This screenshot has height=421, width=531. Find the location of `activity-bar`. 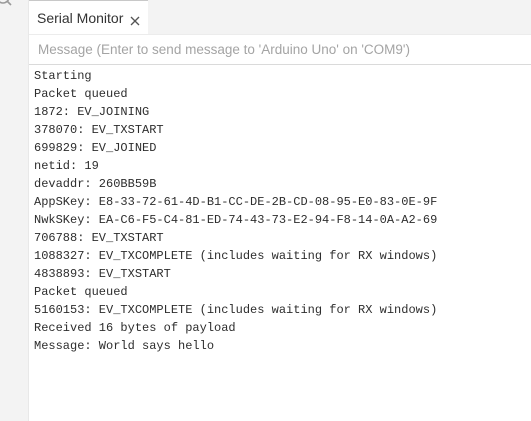

activity-bar is located at coordinates (14, 210).